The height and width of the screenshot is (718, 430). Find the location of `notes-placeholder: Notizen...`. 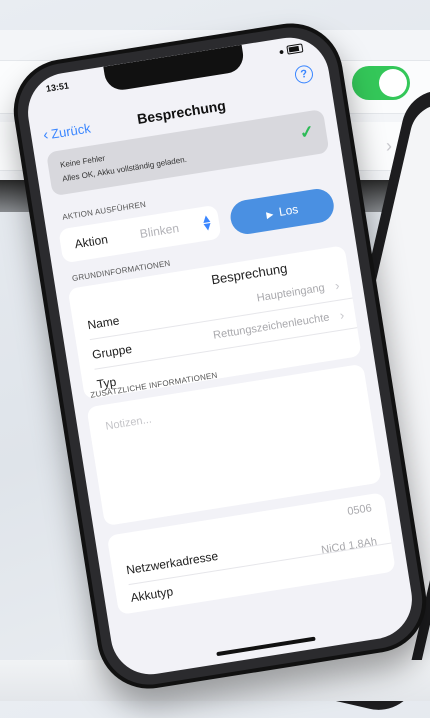

notes-placeholder: Notizen... is located at coordinates (128, 423).